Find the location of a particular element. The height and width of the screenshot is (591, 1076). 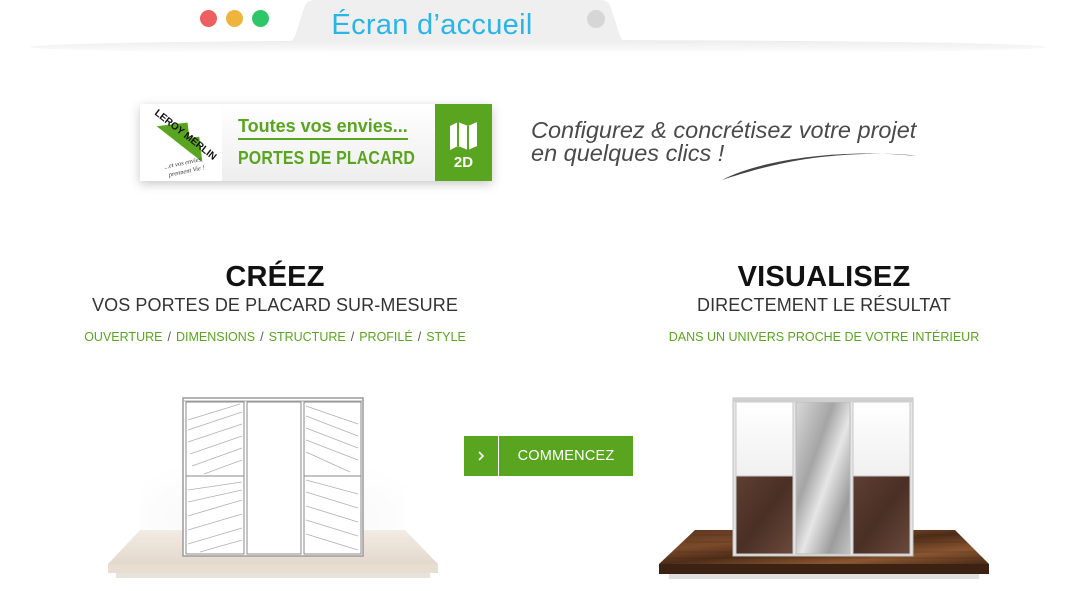

create-subheading: VOS PORTES DE PLACARD SUR-MESURE is located at coordinates (275, 305).